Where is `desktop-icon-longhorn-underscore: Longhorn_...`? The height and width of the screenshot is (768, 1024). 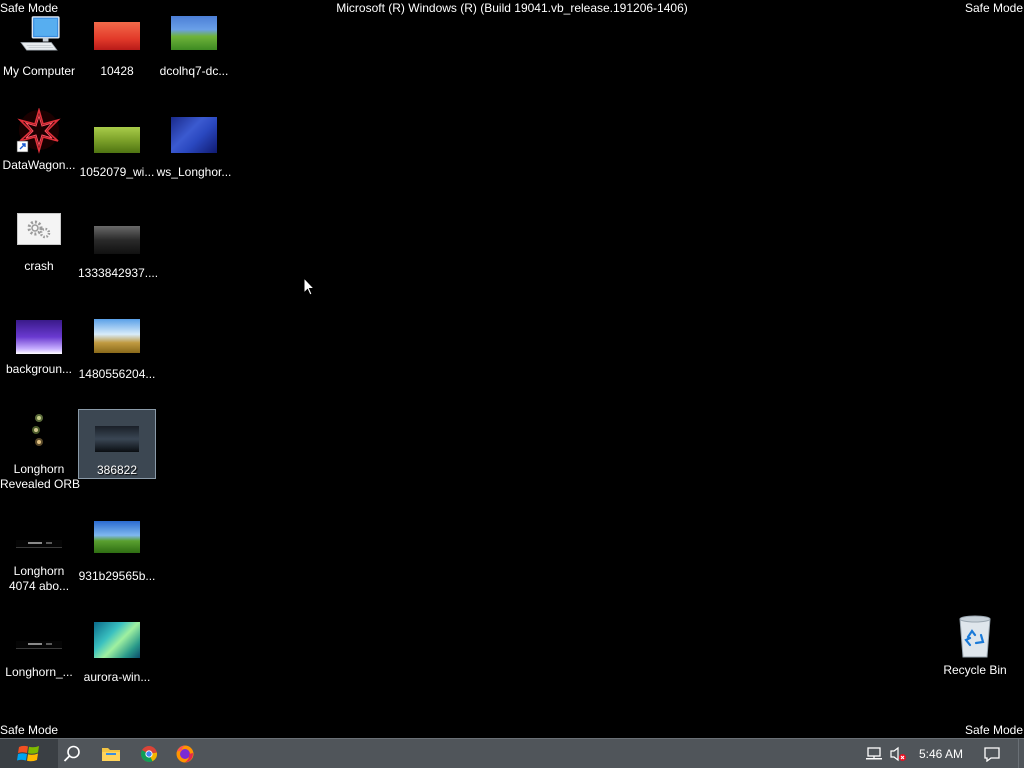 desktop-icon-longhorn-underscore: Longhorn_... is located at coordinates (39, 648).